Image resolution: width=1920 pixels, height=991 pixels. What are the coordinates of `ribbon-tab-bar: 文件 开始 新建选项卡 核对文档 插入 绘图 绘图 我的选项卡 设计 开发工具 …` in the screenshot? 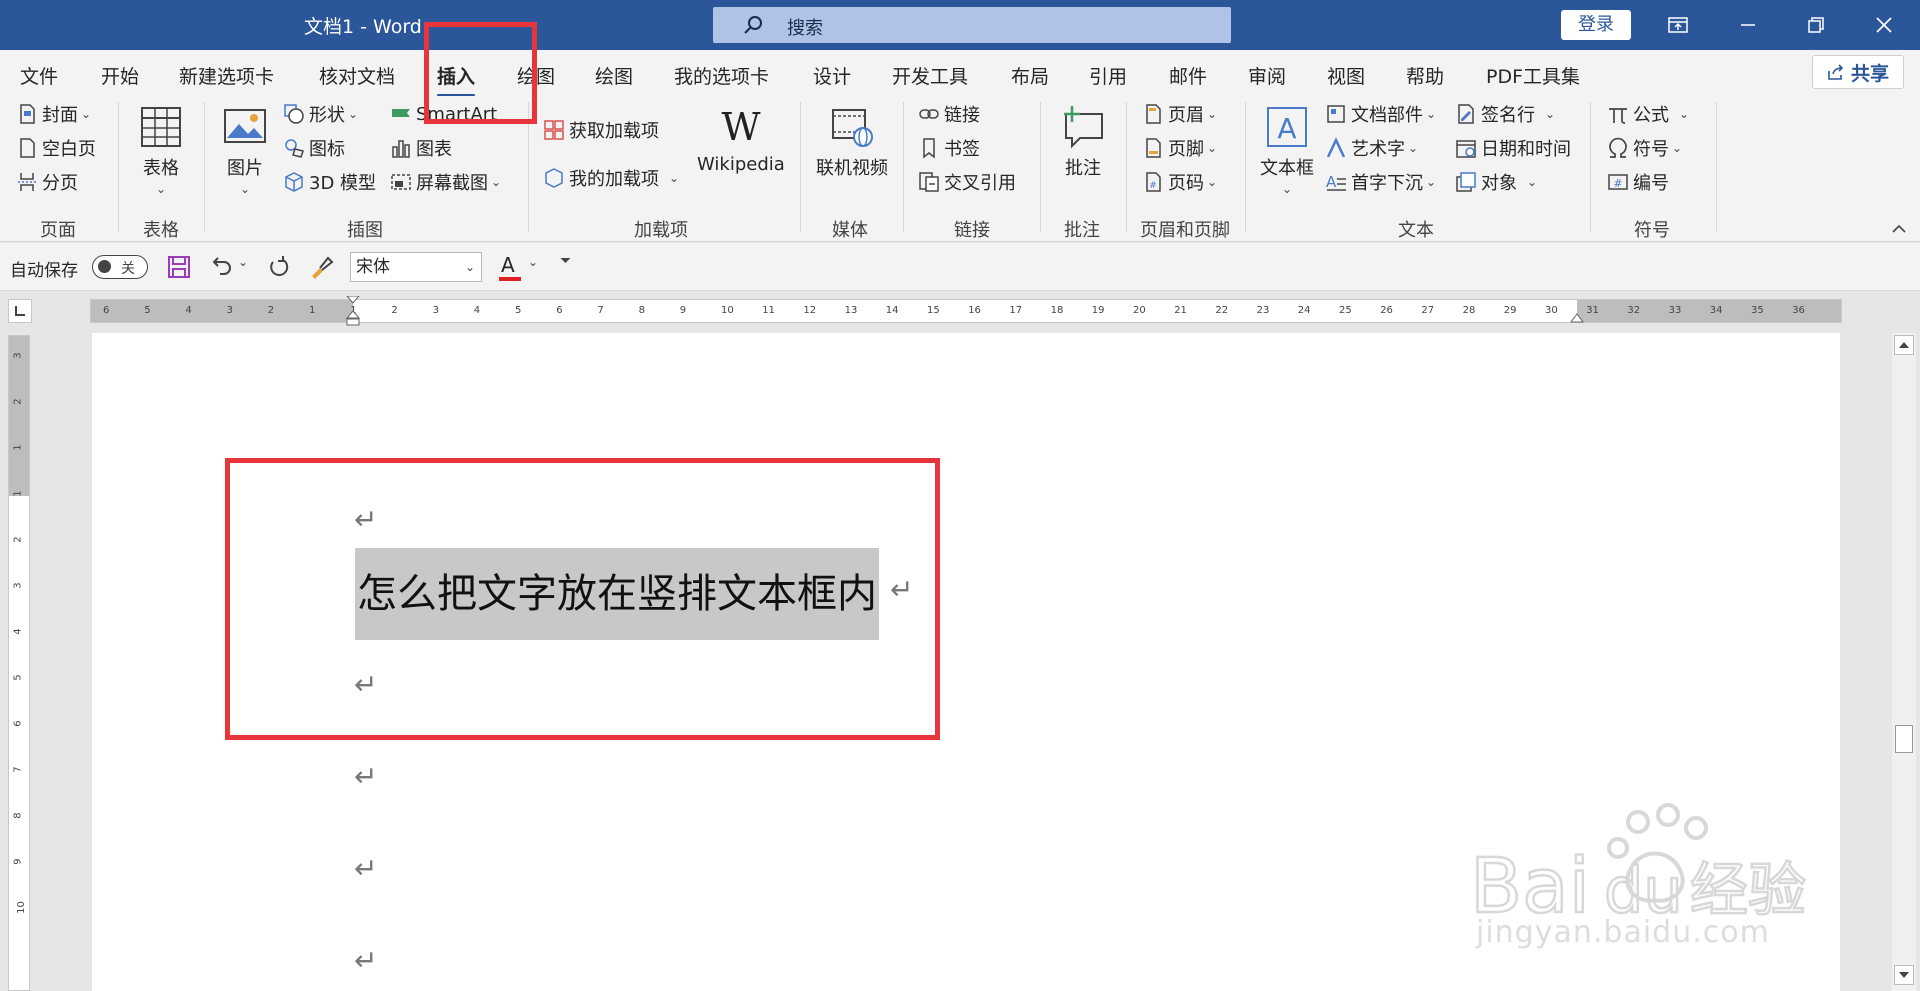 It's located at (960, 73).